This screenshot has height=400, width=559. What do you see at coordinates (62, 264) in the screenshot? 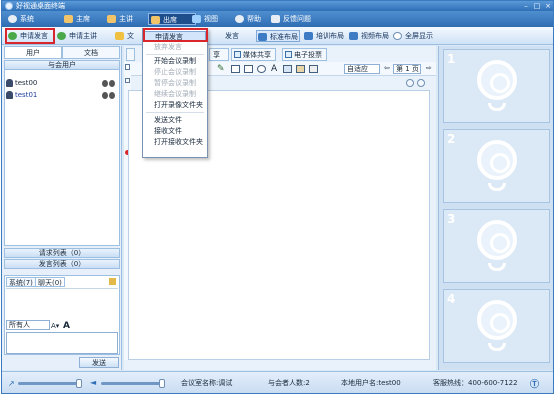
I see `speak-list-header: 发言列表（0）` at bounding box center [62, 264].